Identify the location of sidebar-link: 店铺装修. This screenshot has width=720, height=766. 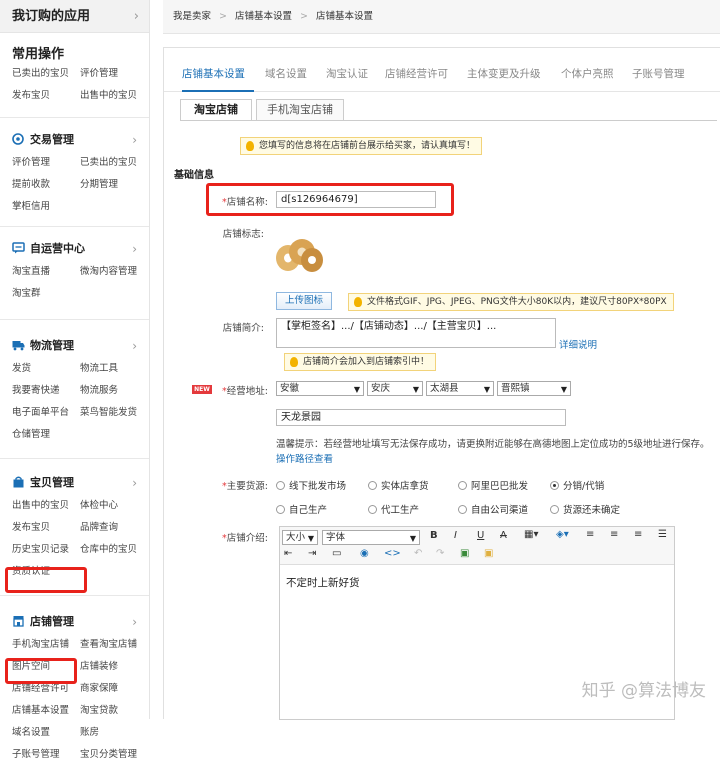
(114, 667).